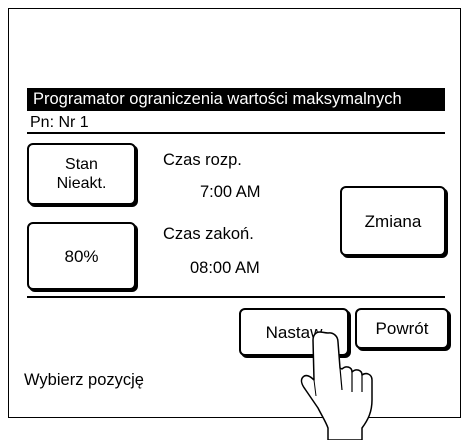 This screenshot has width=471, height=440. What do you see at coordinates (336, 385) in the screenshot?
I see `pointing-hand-icon` at bounding box center [336, 385].